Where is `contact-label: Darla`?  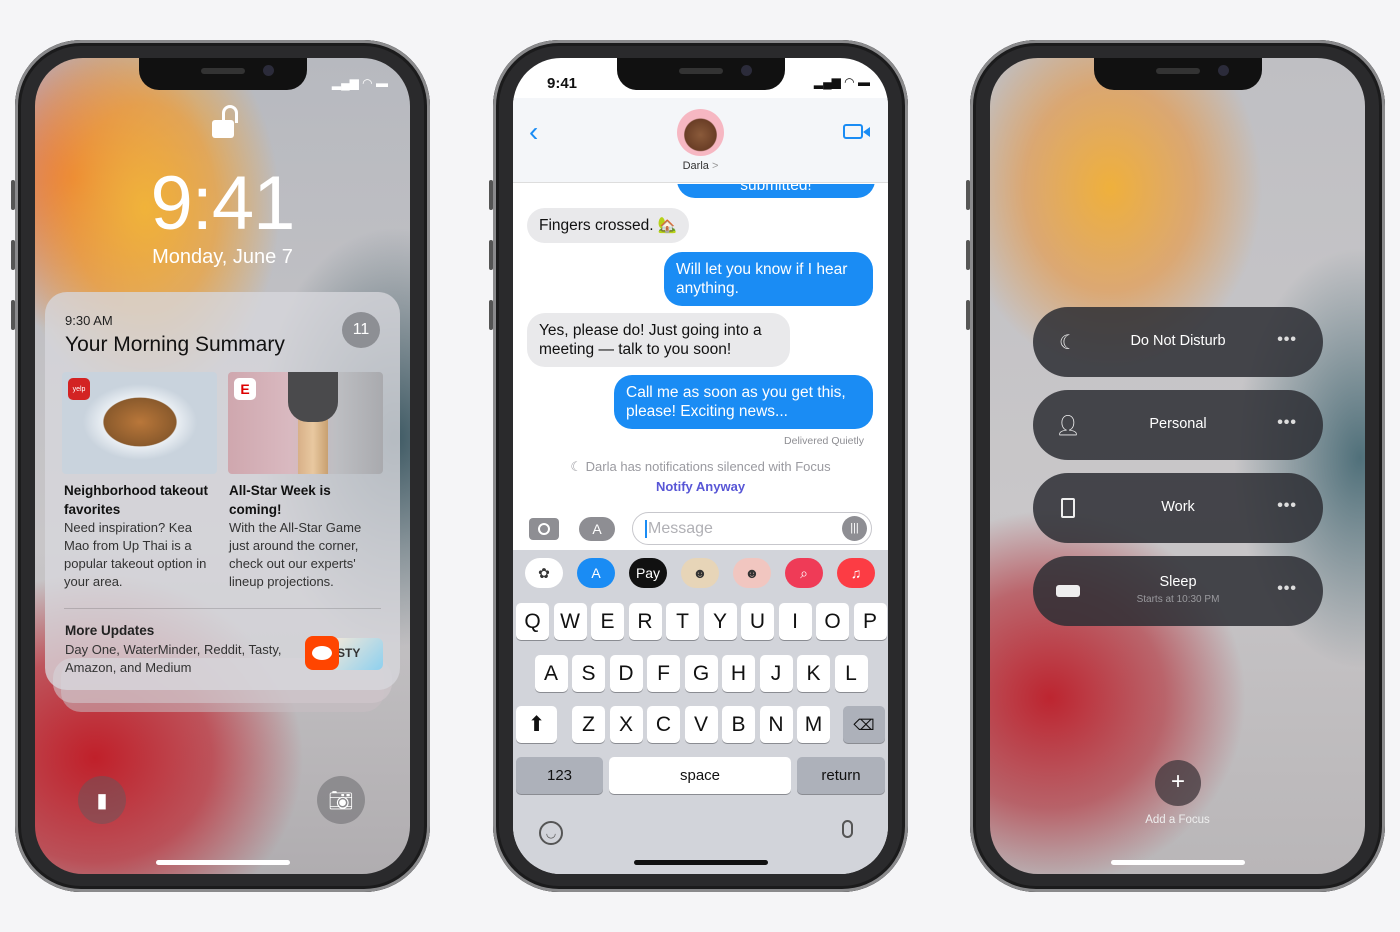
contact-label: Darla is located at coordinates (695, 166).